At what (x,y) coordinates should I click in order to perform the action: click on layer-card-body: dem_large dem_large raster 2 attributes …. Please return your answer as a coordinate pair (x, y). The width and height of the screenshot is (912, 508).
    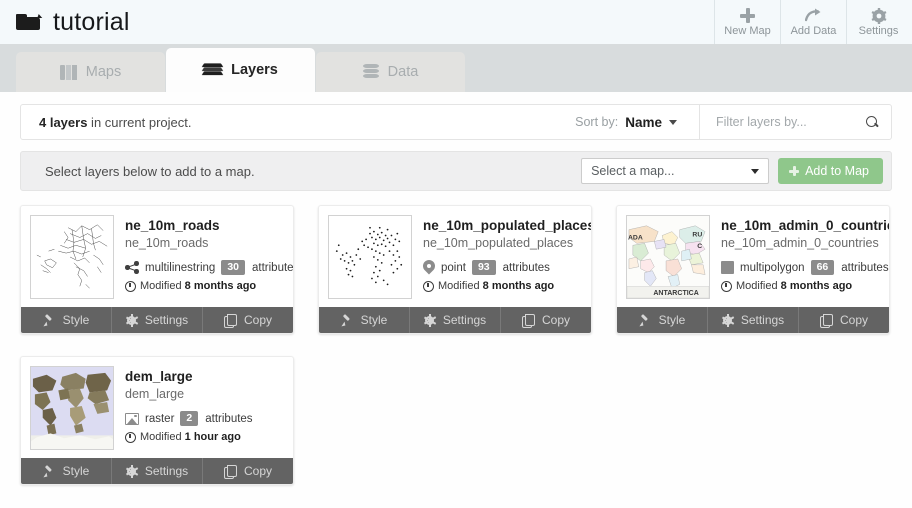
    Looking at the image, I should click on (157, 407).